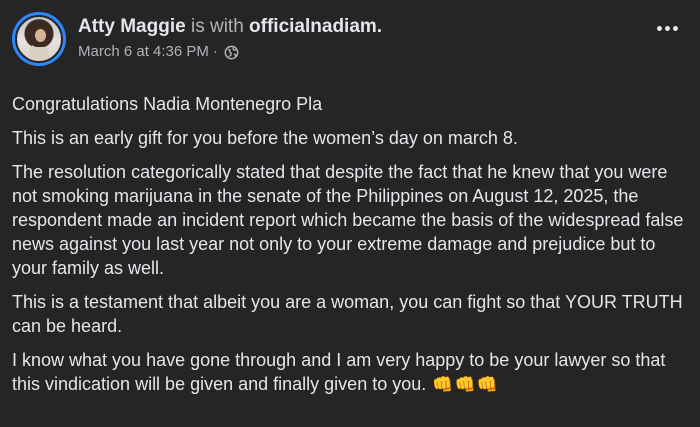  I want to click on emoji-group: 👊👊👊, so click(464, 384).